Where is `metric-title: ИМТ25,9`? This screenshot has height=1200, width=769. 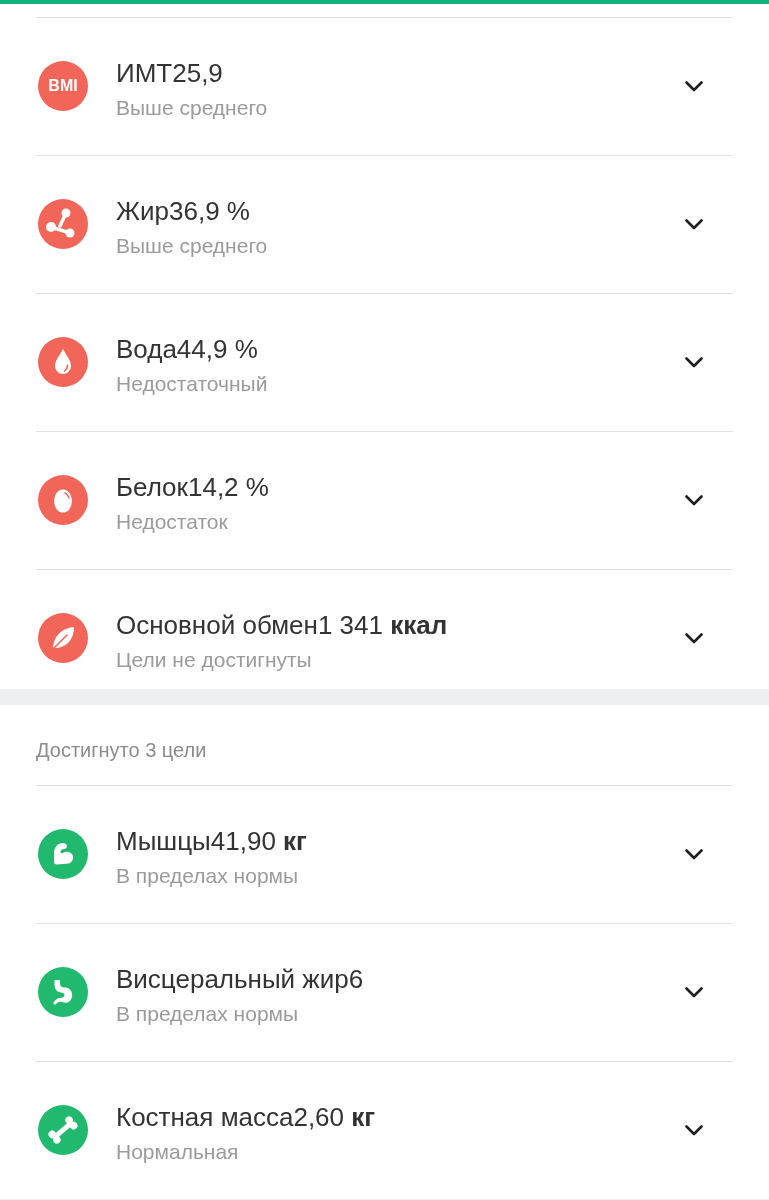 metric-title: ИМТ25,9 is located at coordinates (169, 73).